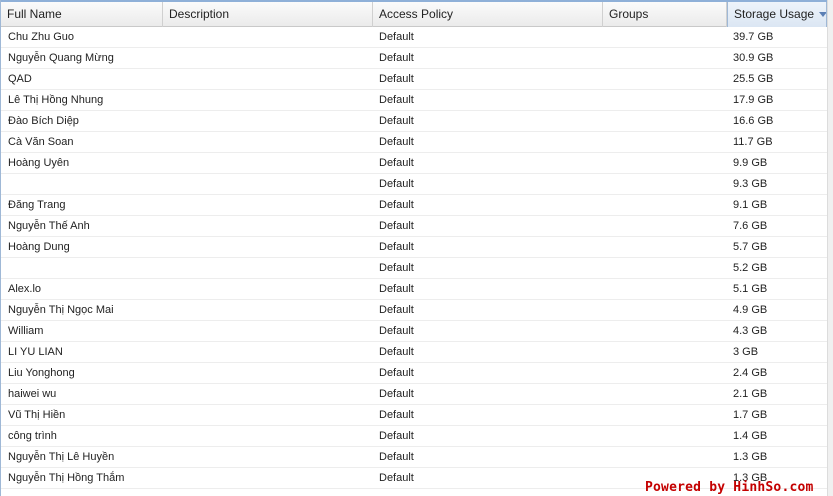  Describe the element at coordinates (56, 100) in the screenshot. I see `cell-full-name: Lê Thị Hồng Nhung` at that location.